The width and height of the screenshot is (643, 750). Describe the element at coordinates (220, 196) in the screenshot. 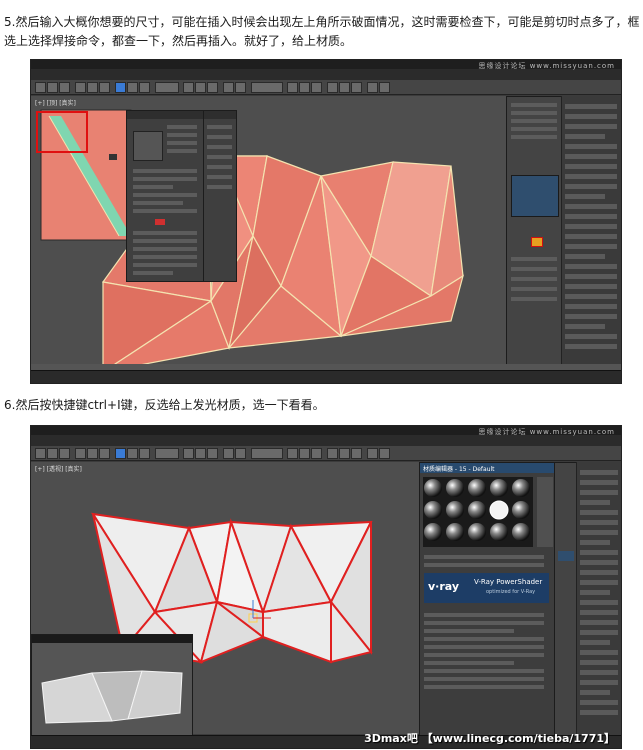

I see `secondary-floater` at that location.